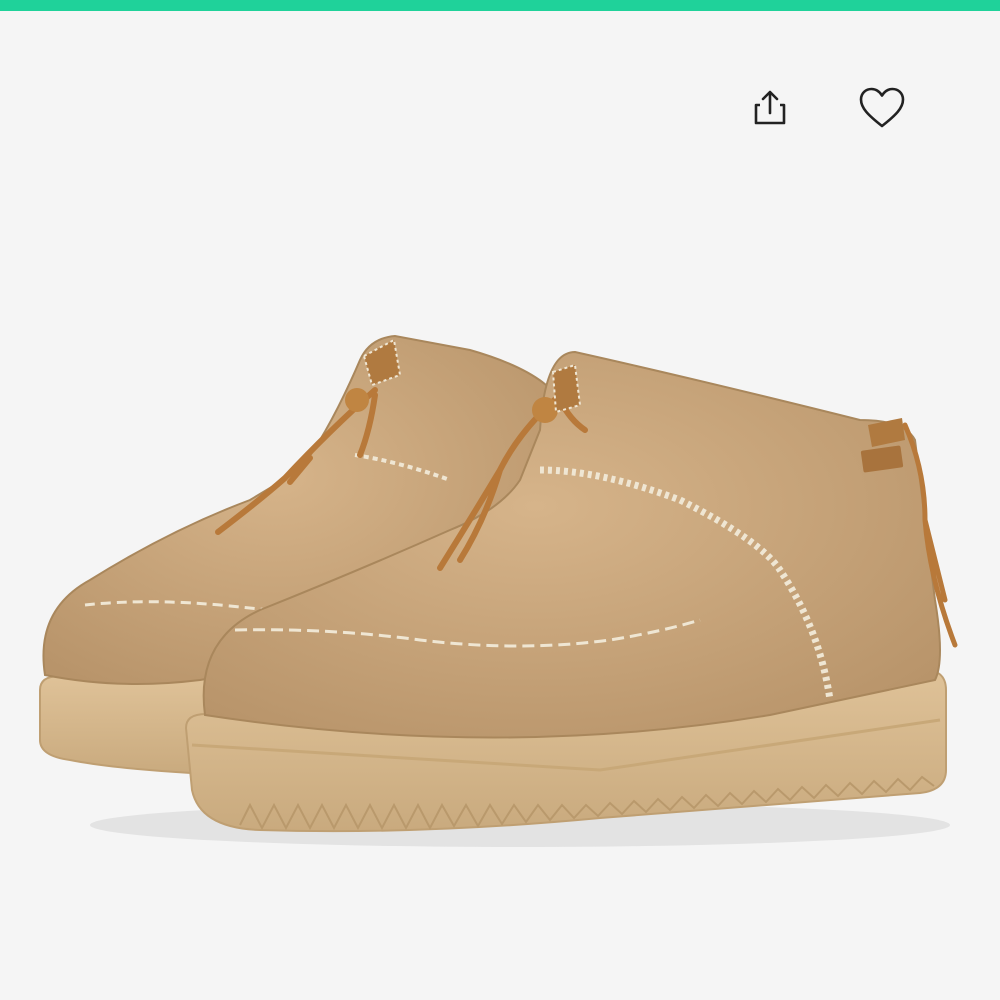 This screenshot has height=1000, width=1000. What do you see at coordinates (566, 388) in the screenshot?
I see `right-boot-front-tab` at bounding box center [566, 388].